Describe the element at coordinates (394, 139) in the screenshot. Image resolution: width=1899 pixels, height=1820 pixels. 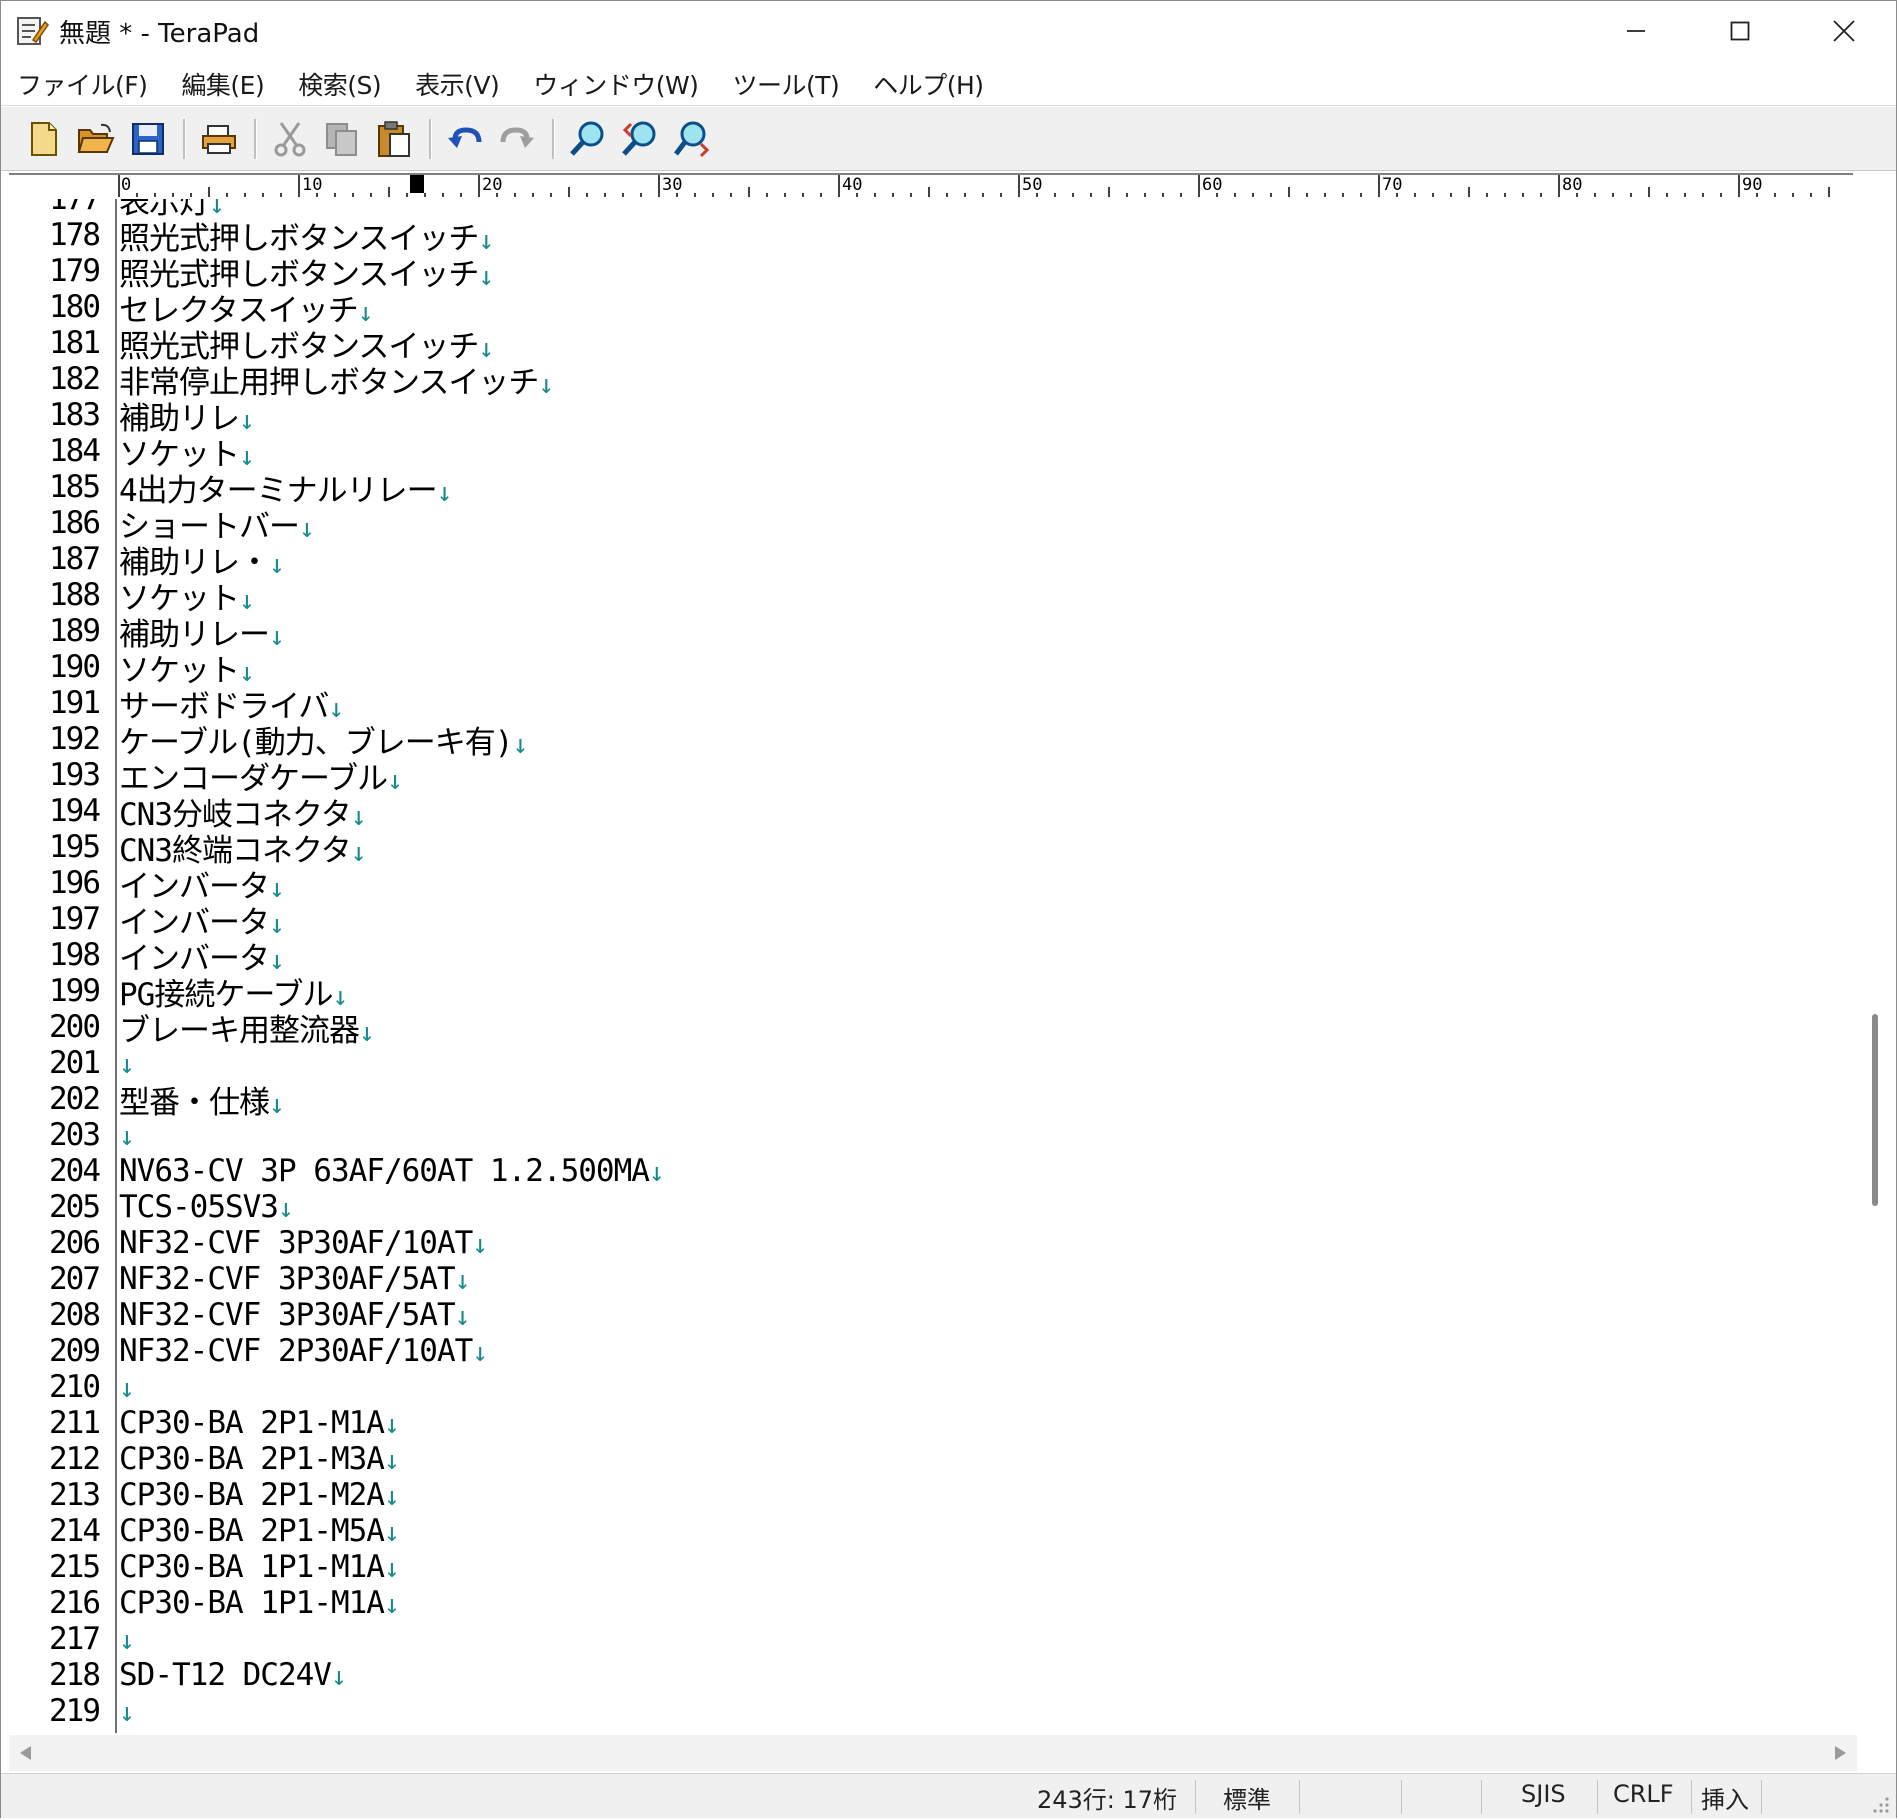
I see `paste-button` at that location.